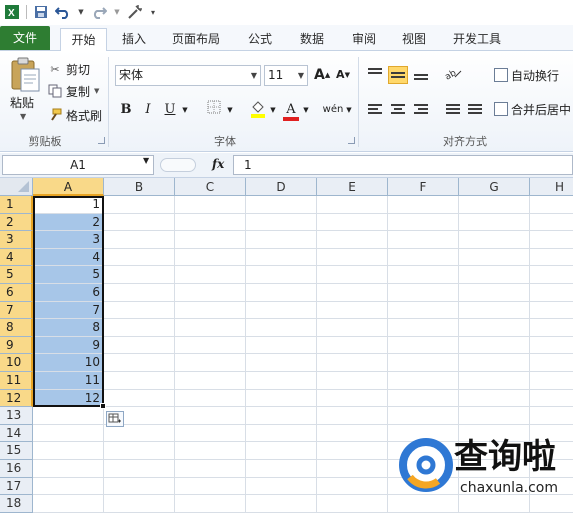  What do you see at coordinates (68, 345) in the screenshot?
I see `cell: 9` at bounding box center [68, 345].